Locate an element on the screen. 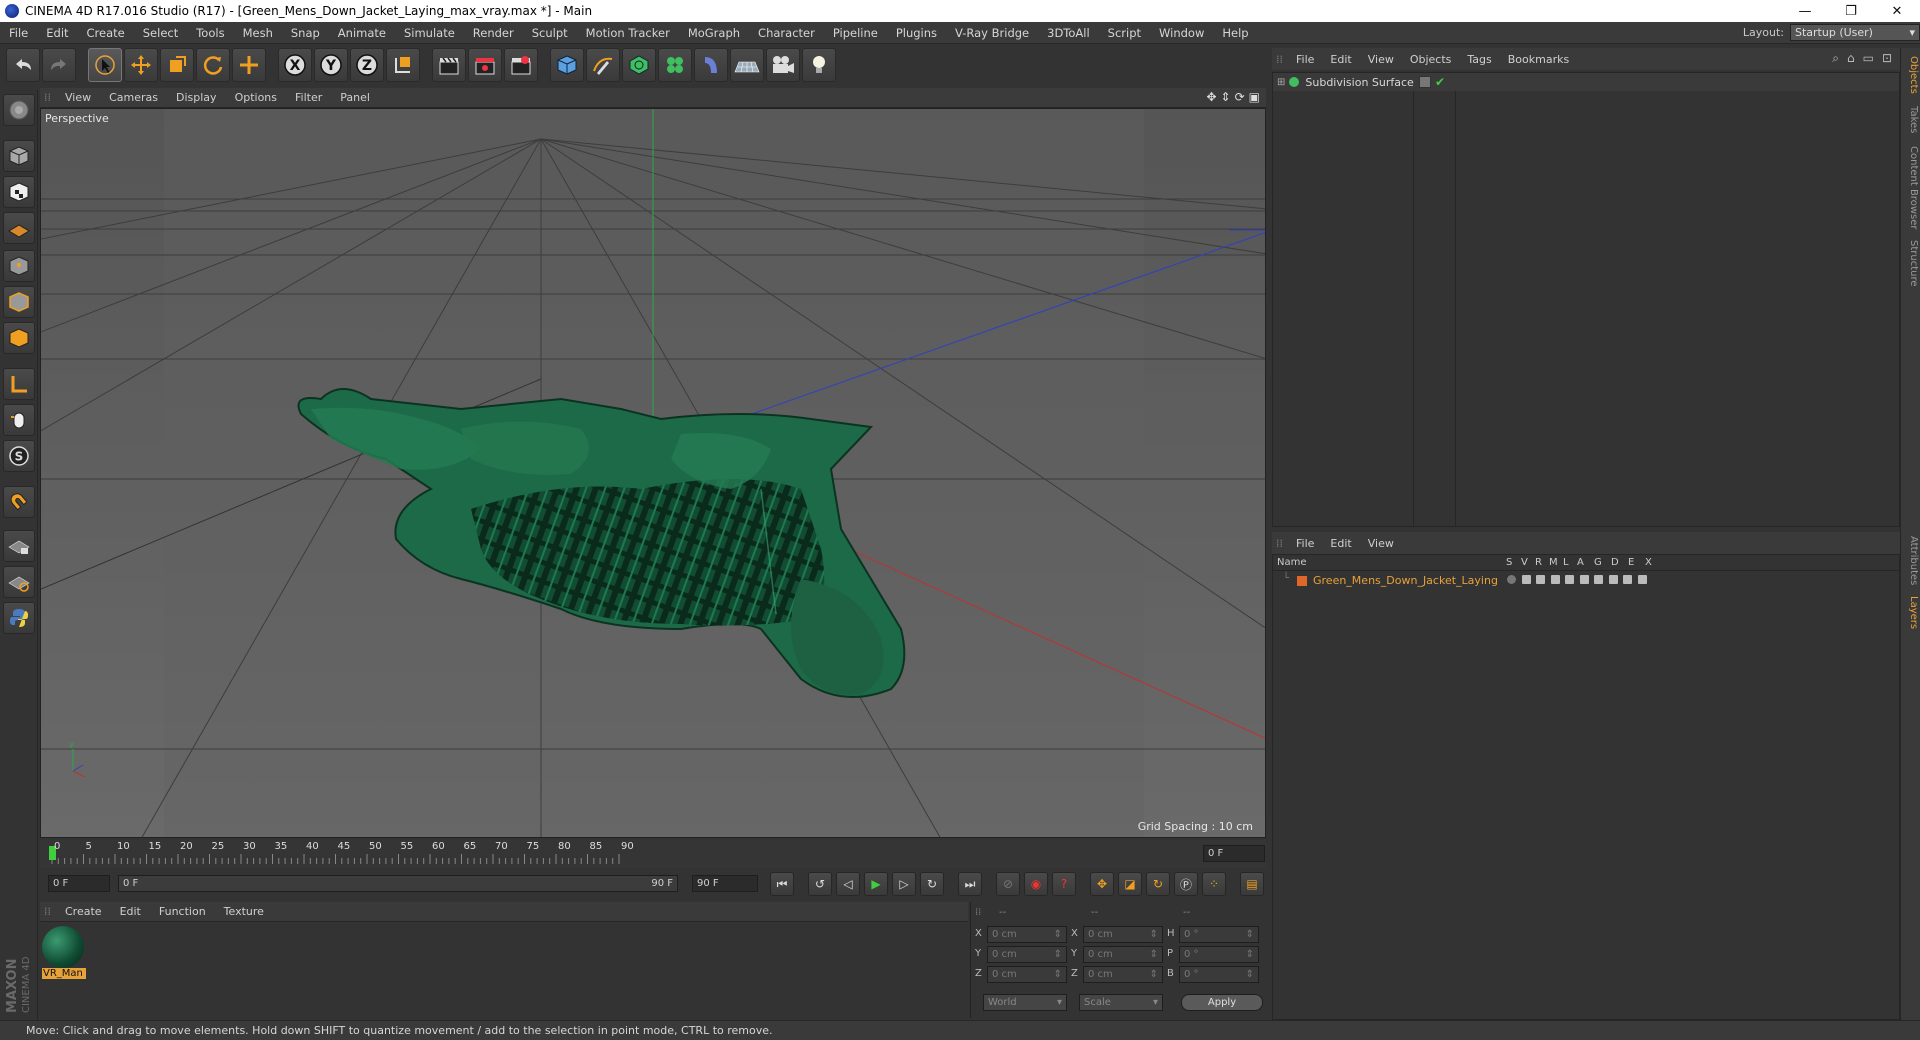 Image resolution: width=1920 pixels, height=1040 pixels. record-keyframe-button: ⊘ is located at coordinates (1008, 884).